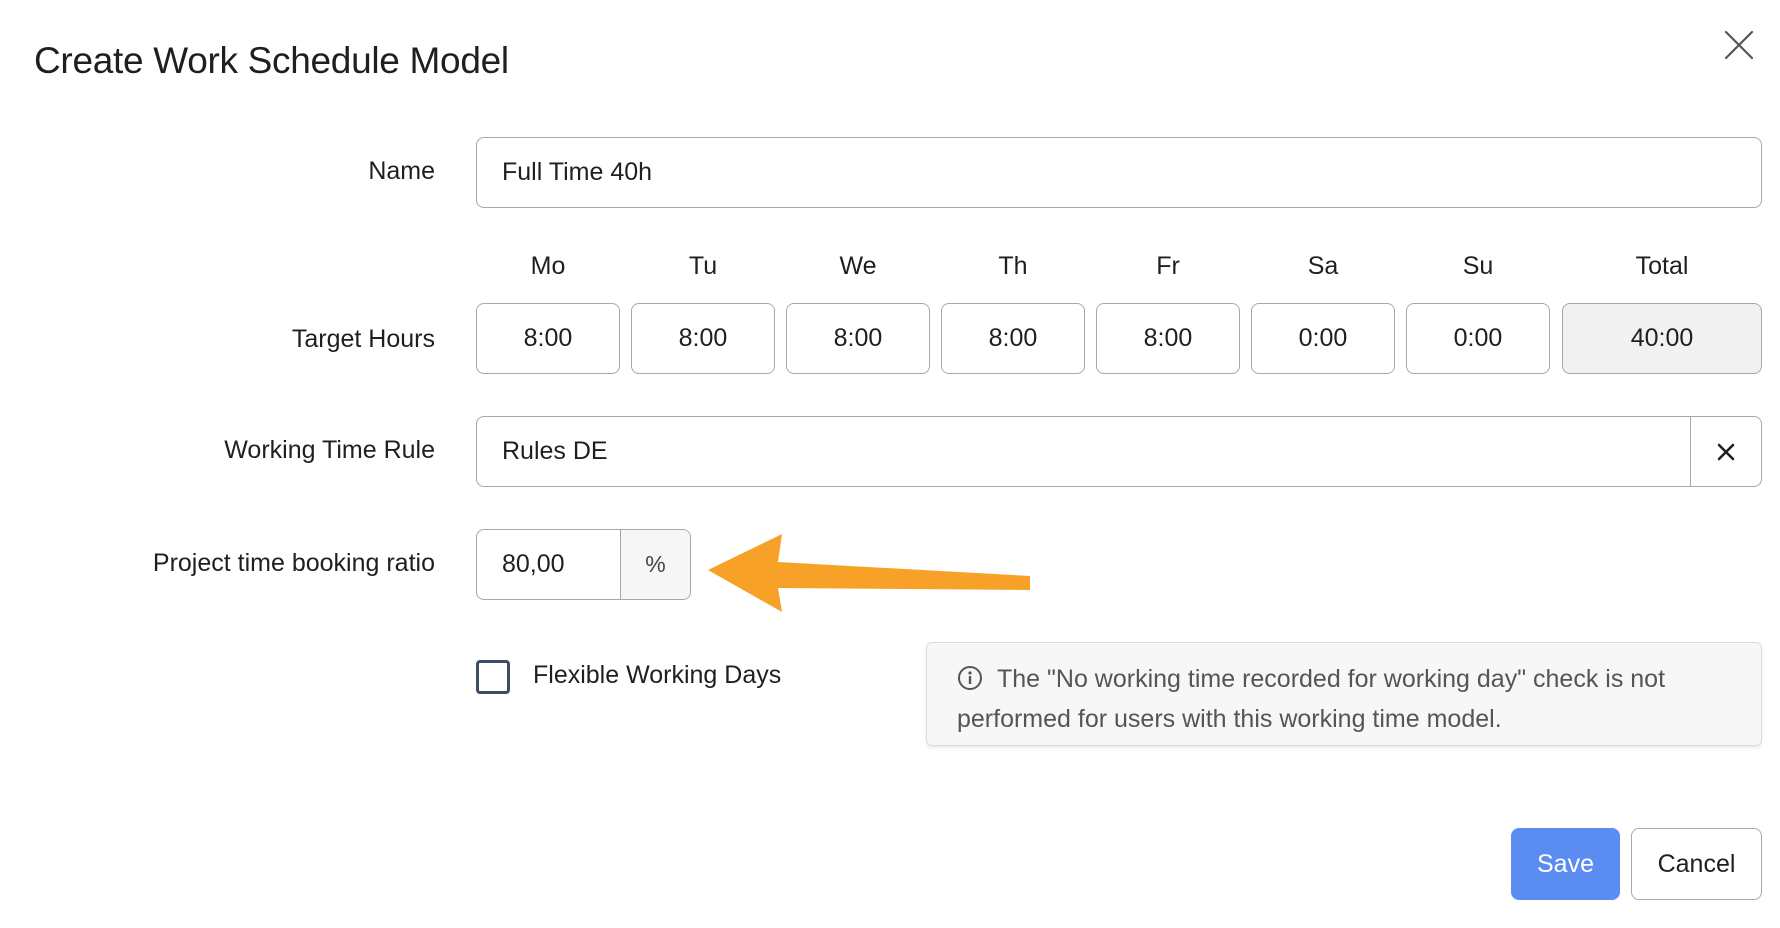 The height and width of the screenshot is (928, 1780). Describe the element at coordinates (1739, 45) in the screenshot. I see `close-icon` at that location.